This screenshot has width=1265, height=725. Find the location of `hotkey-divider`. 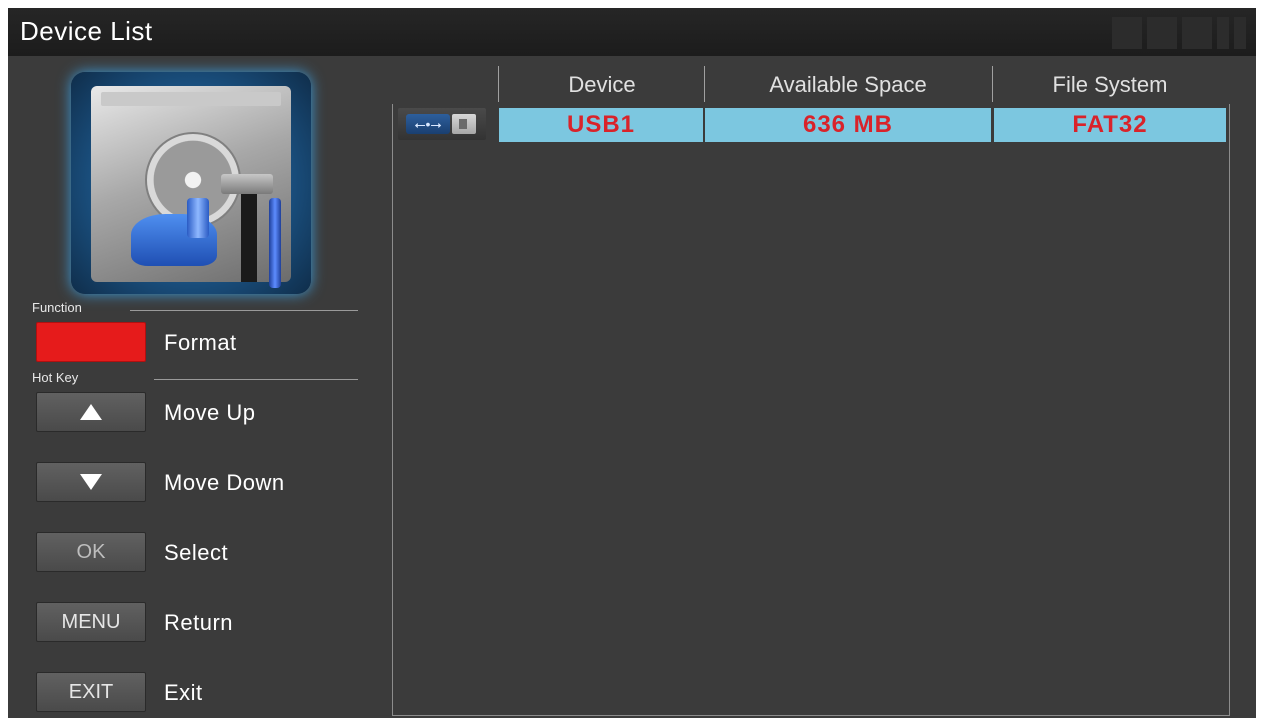

hotkey-divider is located at coordinates (256, 379).